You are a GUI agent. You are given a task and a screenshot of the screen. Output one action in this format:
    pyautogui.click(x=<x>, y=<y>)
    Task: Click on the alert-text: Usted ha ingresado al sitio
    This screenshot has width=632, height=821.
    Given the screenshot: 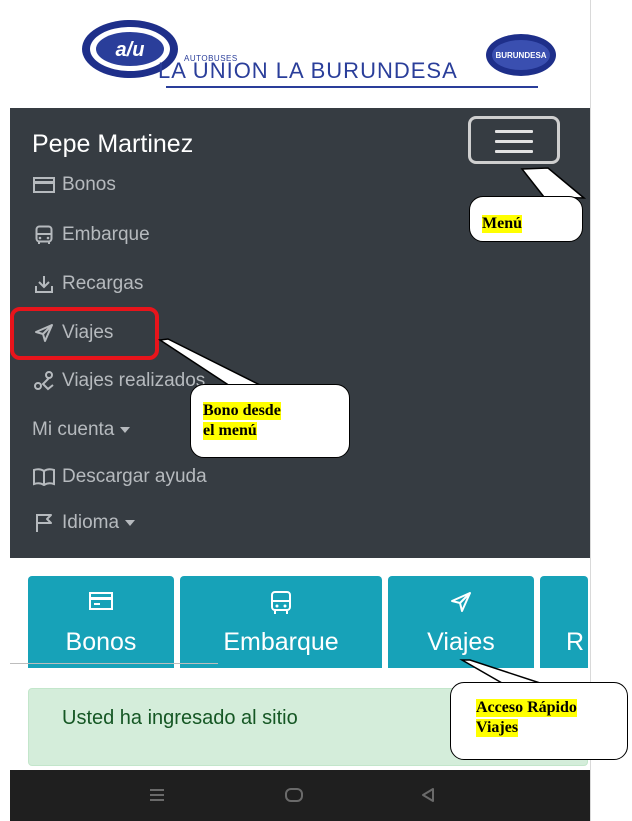 What is the action you would take?
    pyautogui.click(x=180, y=718)
    